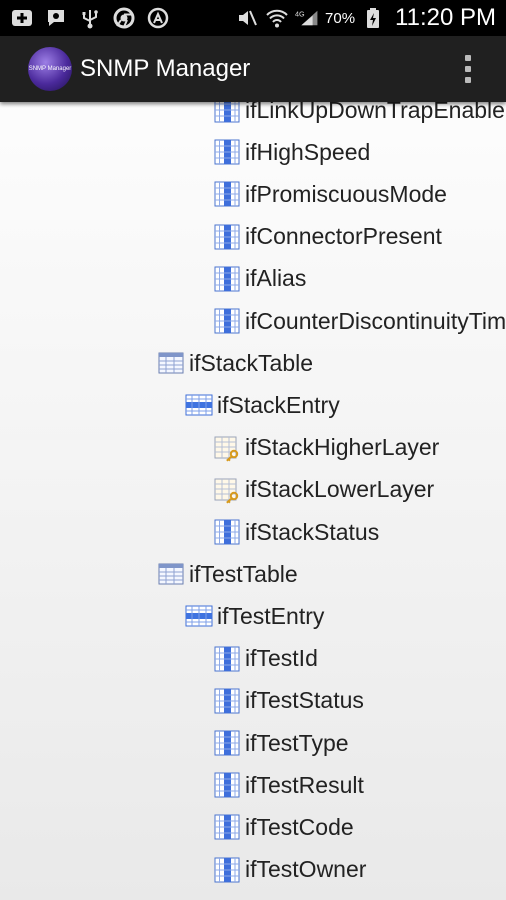 The height and width of the screenshot is (900, 506). Describe the element at coordinates (342, 447) in the screenshot. I see `tree-node-label: ifStackHigherLayer` at that location.